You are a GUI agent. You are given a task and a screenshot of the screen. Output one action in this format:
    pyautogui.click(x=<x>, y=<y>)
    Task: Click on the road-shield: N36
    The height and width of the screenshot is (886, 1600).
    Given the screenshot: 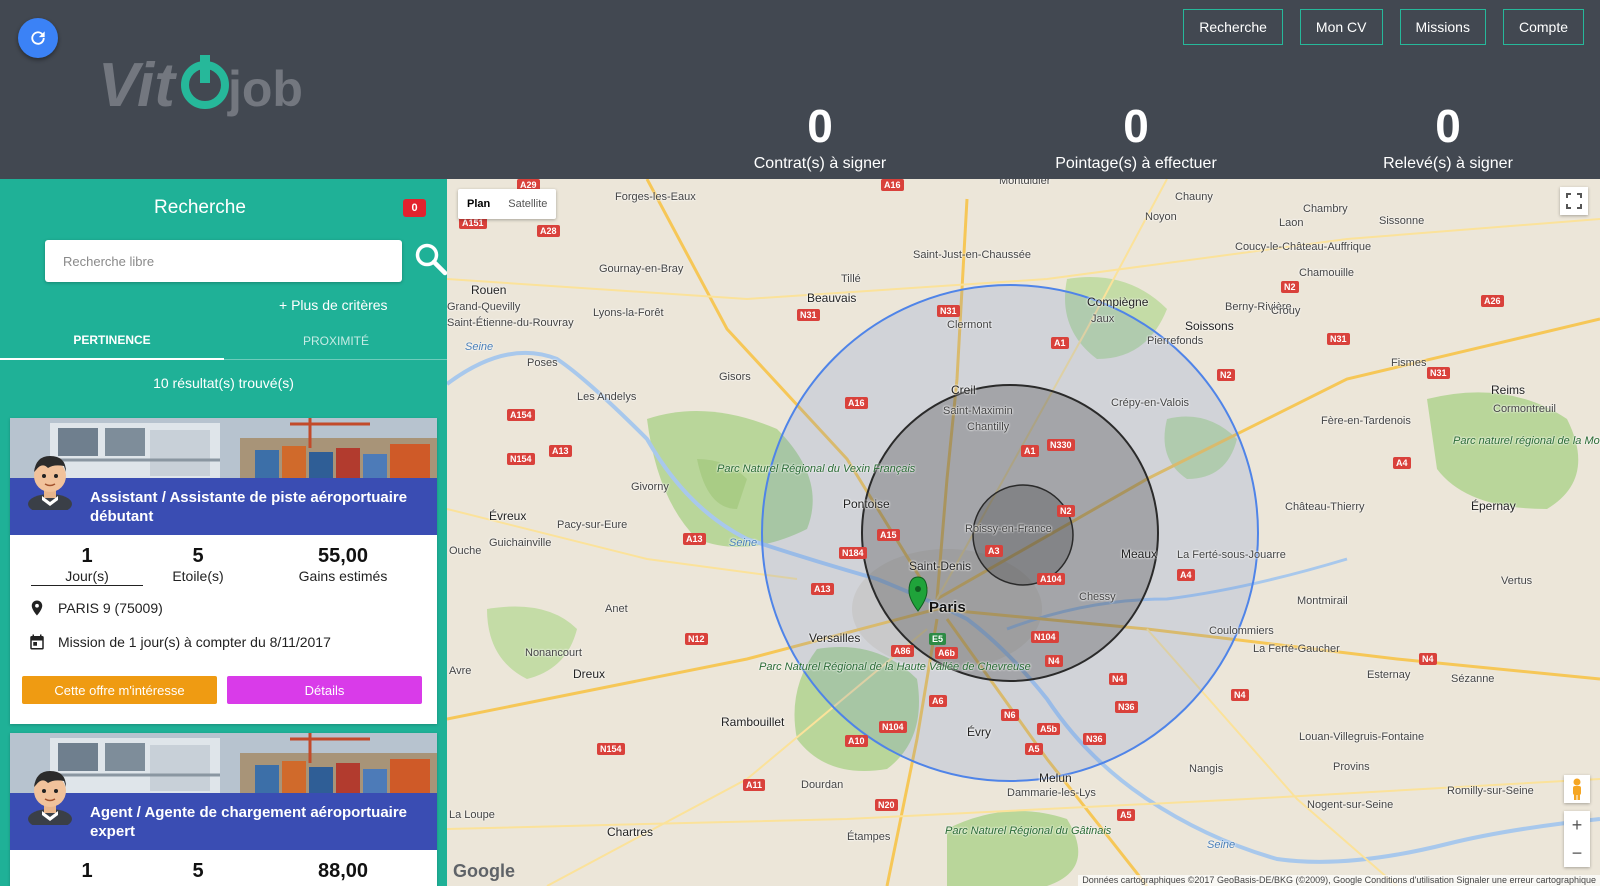 What is the action you would take?
    pyautogui.click(x=1126, y=707)
    